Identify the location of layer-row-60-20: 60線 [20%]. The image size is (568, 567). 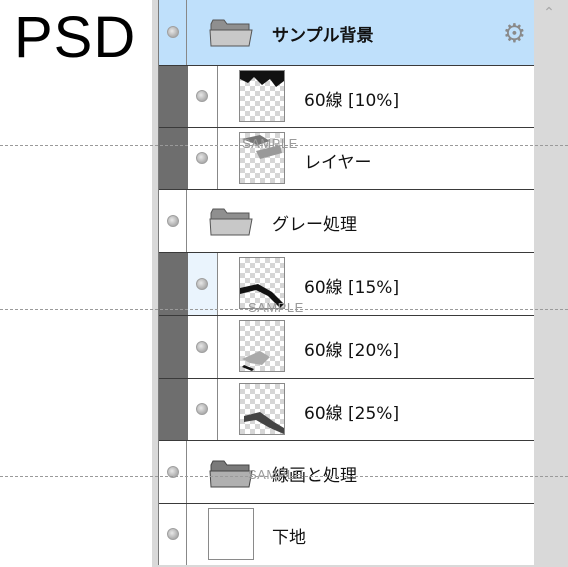
(346, 347).